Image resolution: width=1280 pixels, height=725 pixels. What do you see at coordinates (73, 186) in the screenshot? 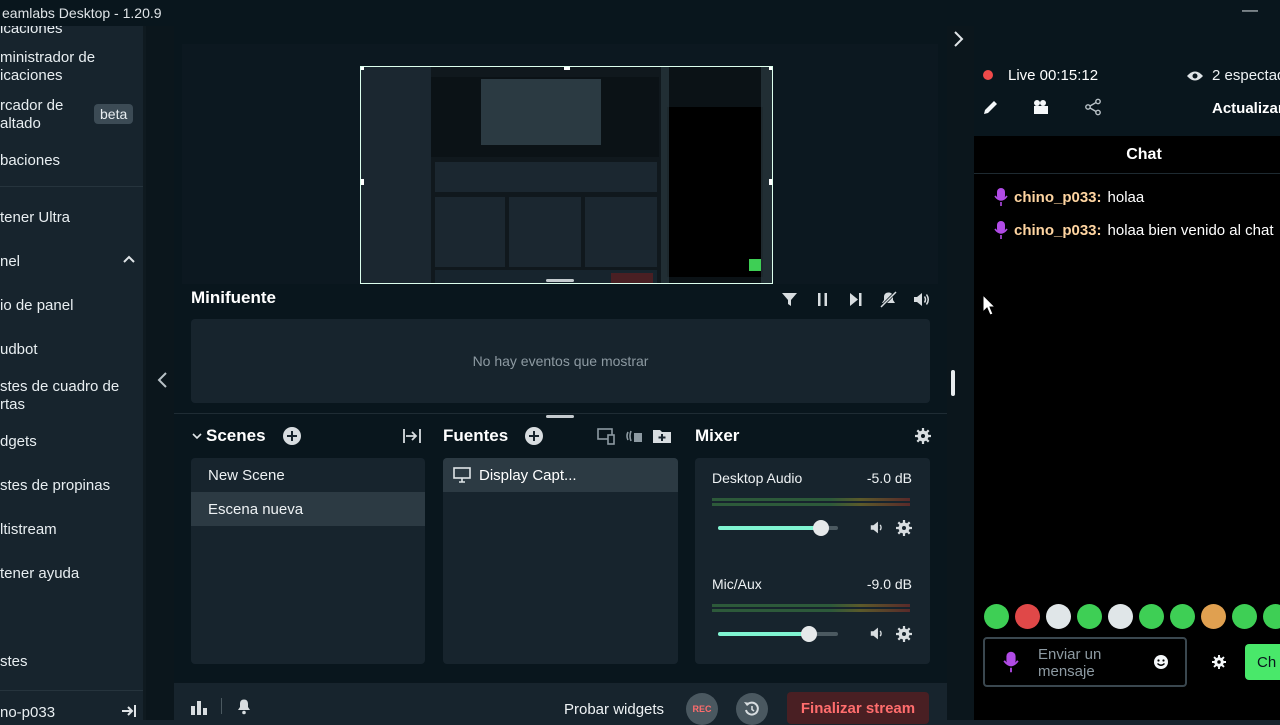
I see `sidebar-divider` at bounding box center [73, 186].